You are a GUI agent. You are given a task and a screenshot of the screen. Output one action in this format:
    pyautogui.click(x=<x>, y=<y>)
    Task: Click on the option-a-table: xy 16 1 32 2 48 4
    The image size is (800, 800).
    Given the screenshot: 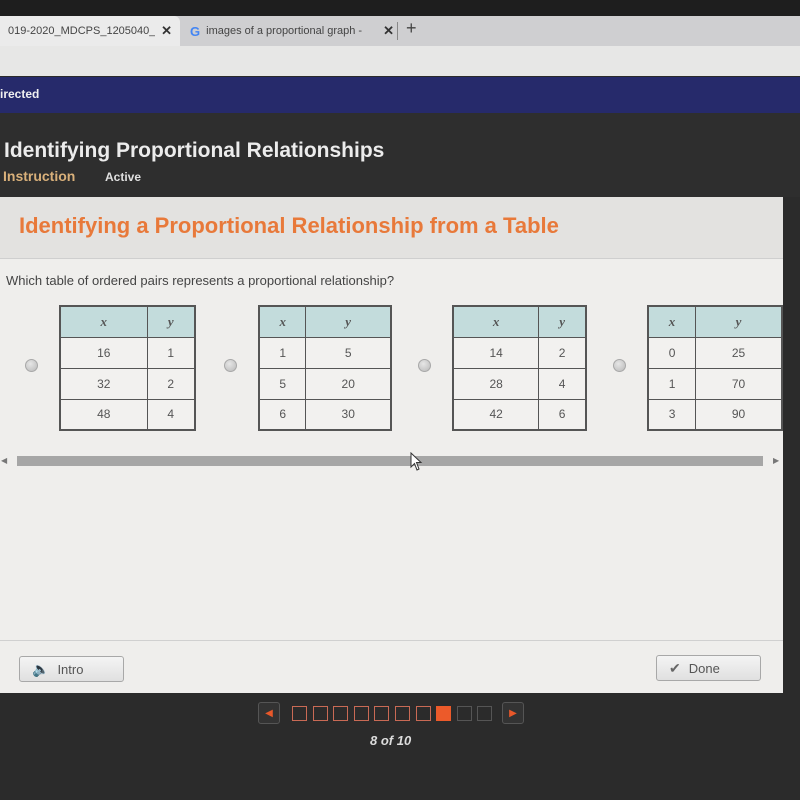 What is the action you would take?
    pyautogui.click(x=127, y=368)
    